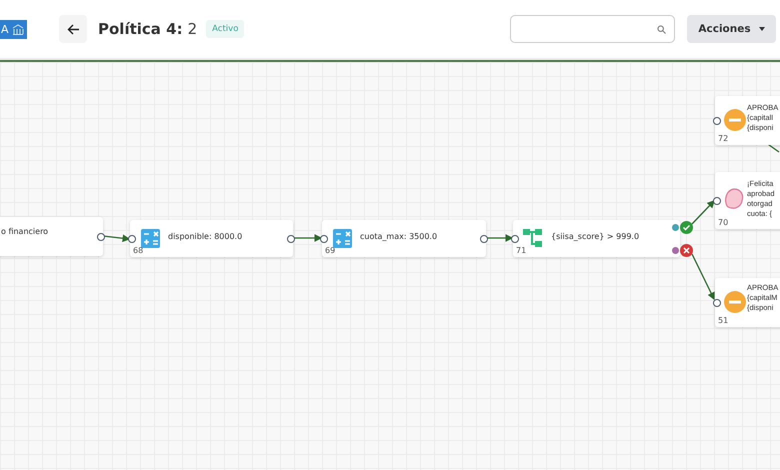 This screenshot has height=470, width=780. I want to click on search-icon, so click(661, 29).